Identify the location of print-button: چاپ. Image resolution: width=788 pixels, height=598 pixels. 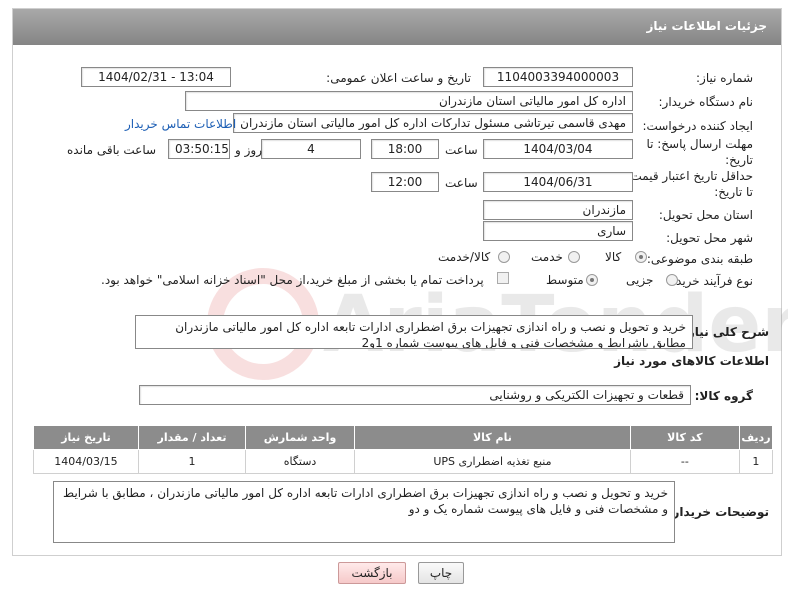
(441, 573).